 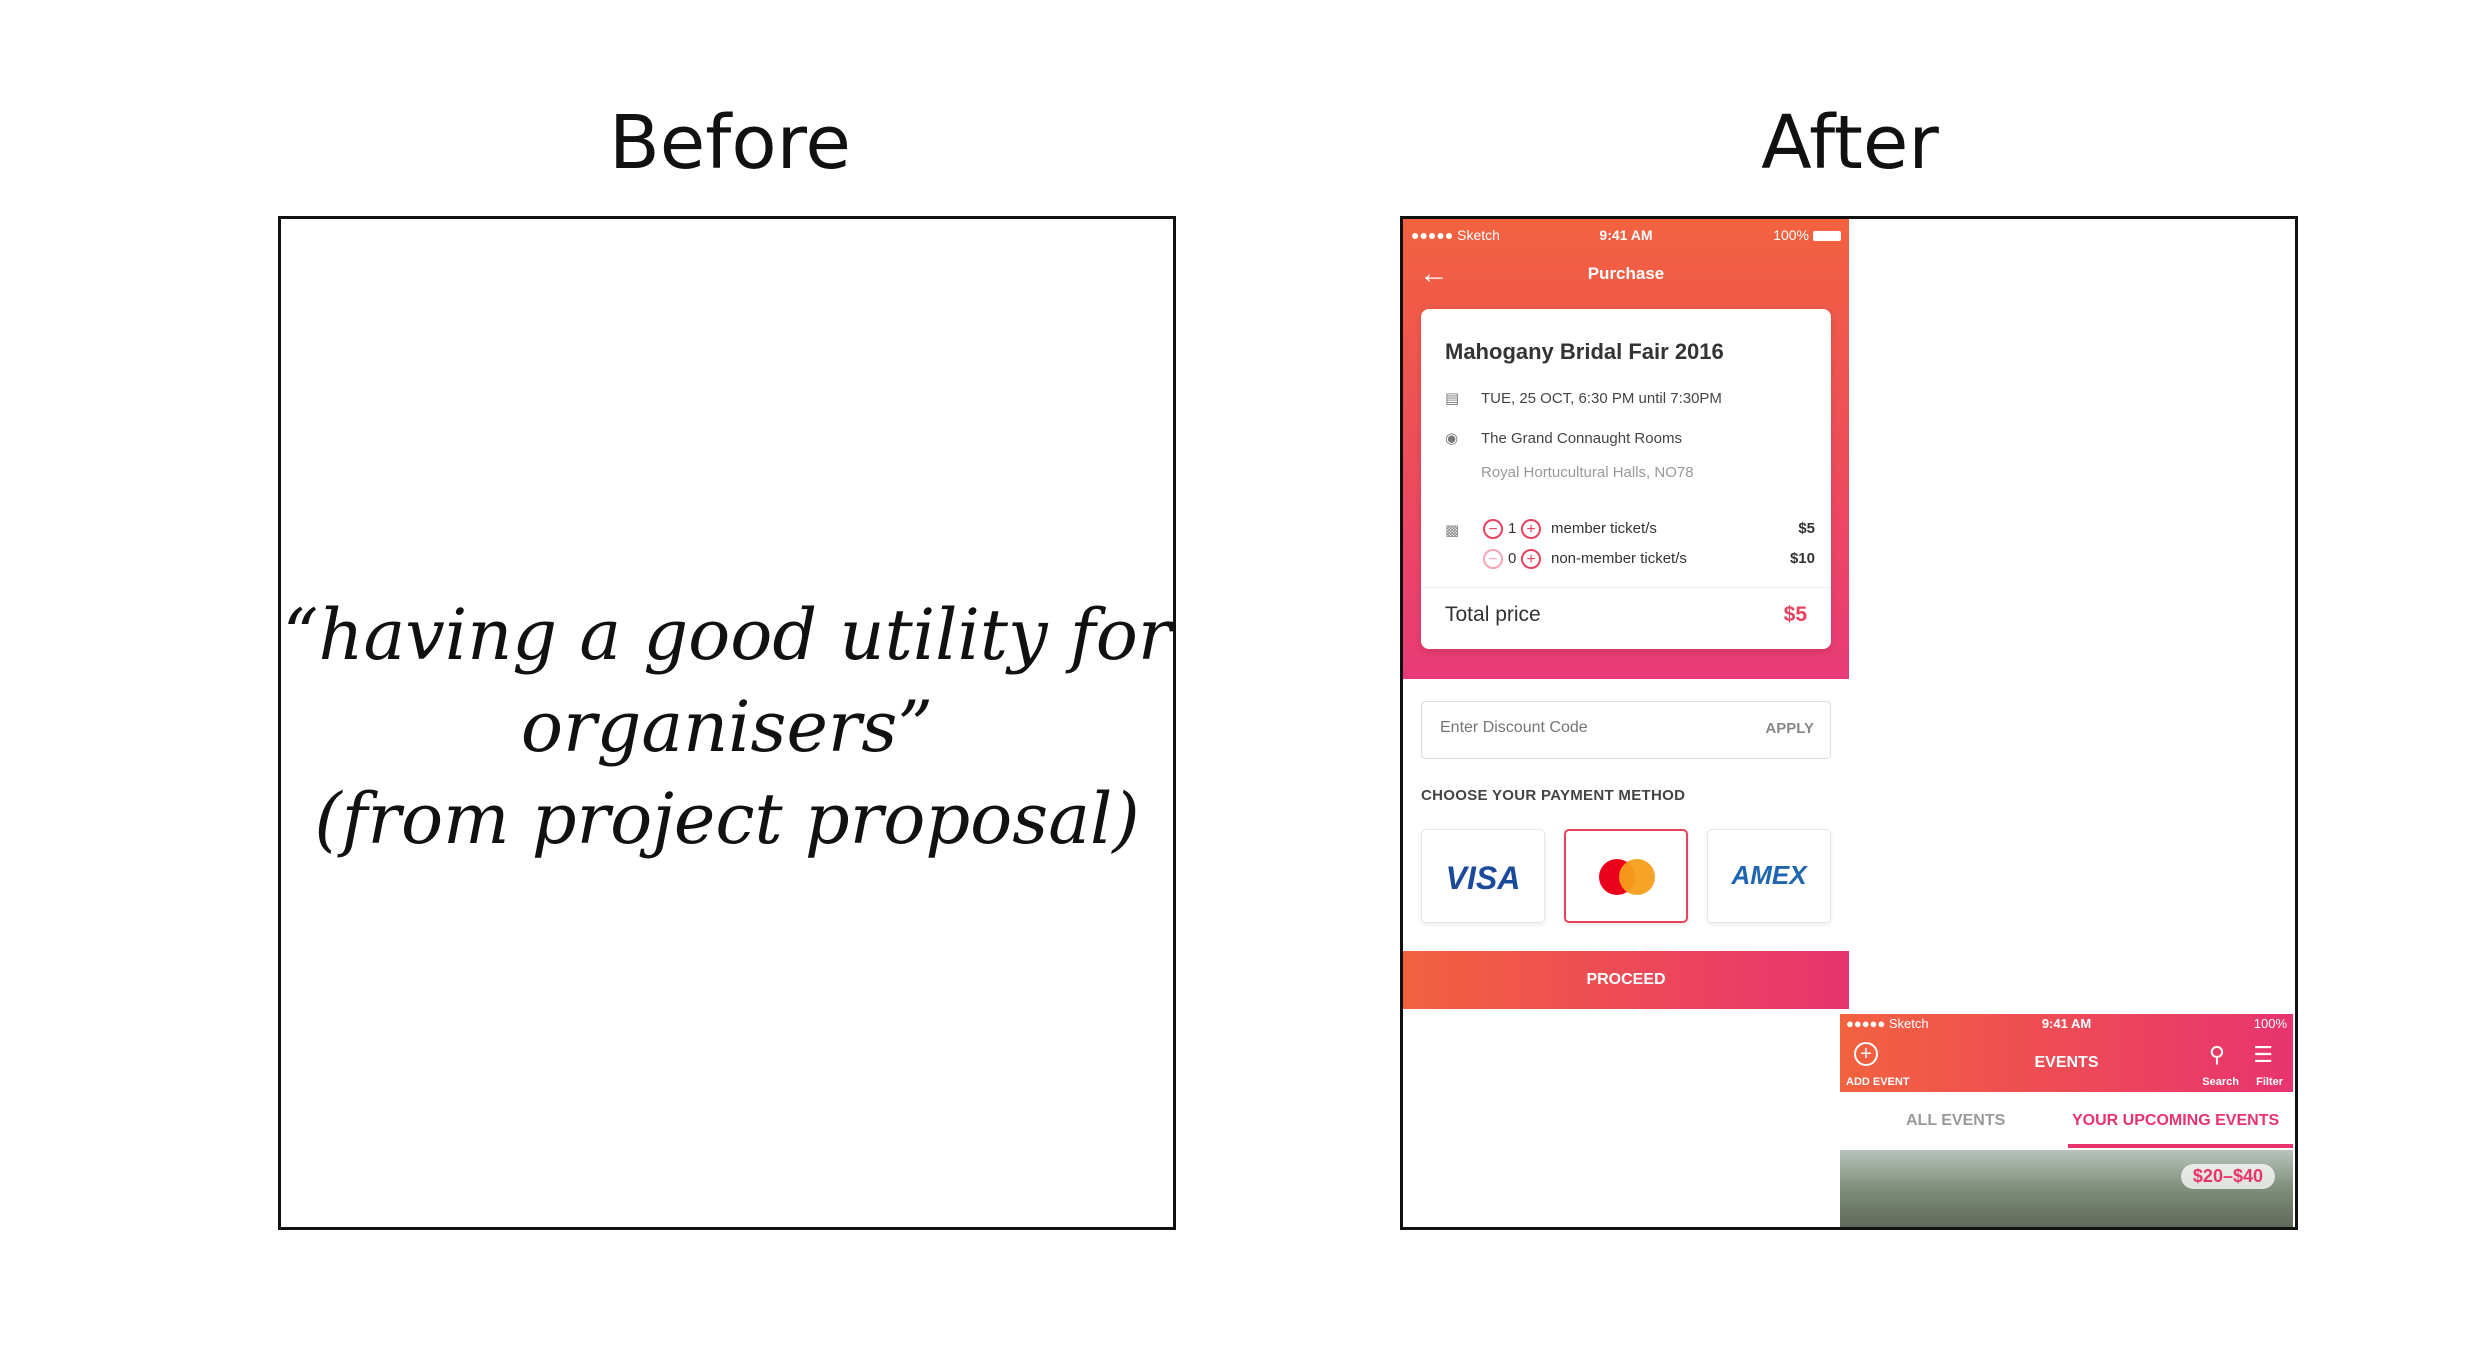 What do you see at coordinates (1452, 530) in the screenshot?
I see `ticket-icon: ▩` at bounding box center [1452, 530].